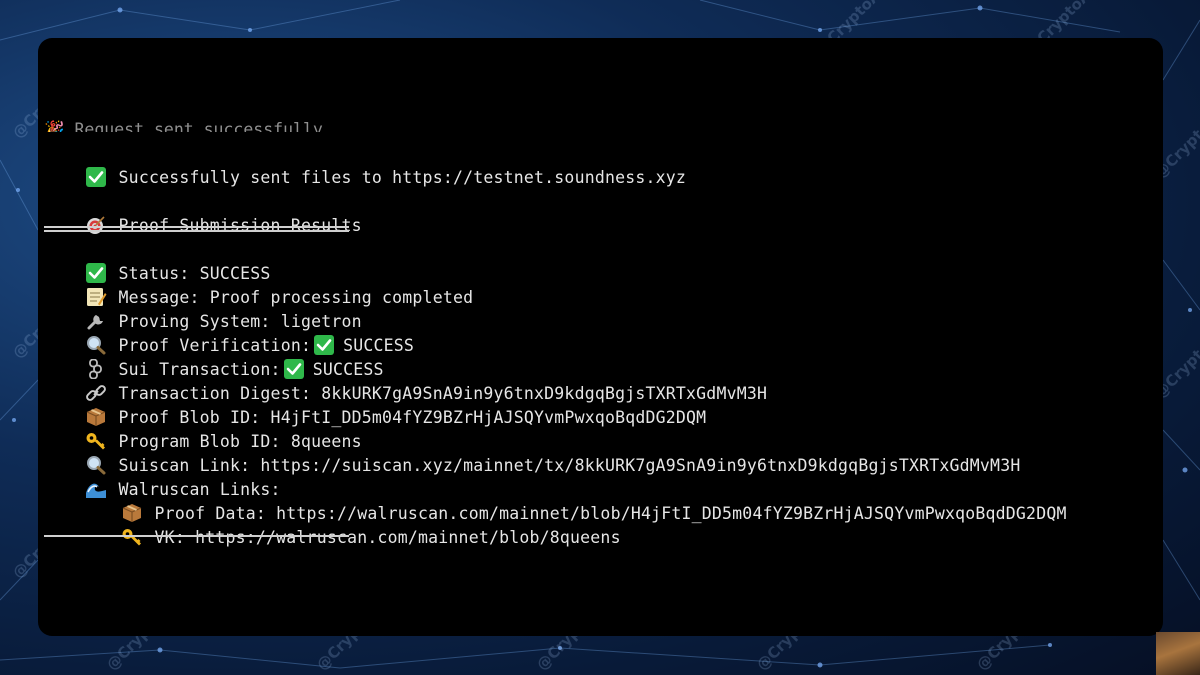 Image resolution: width=1200 pixels, height=675 pixels. I want to click on proof-verification-line: Proof Verification: SUCCESS, so click(229, 332).